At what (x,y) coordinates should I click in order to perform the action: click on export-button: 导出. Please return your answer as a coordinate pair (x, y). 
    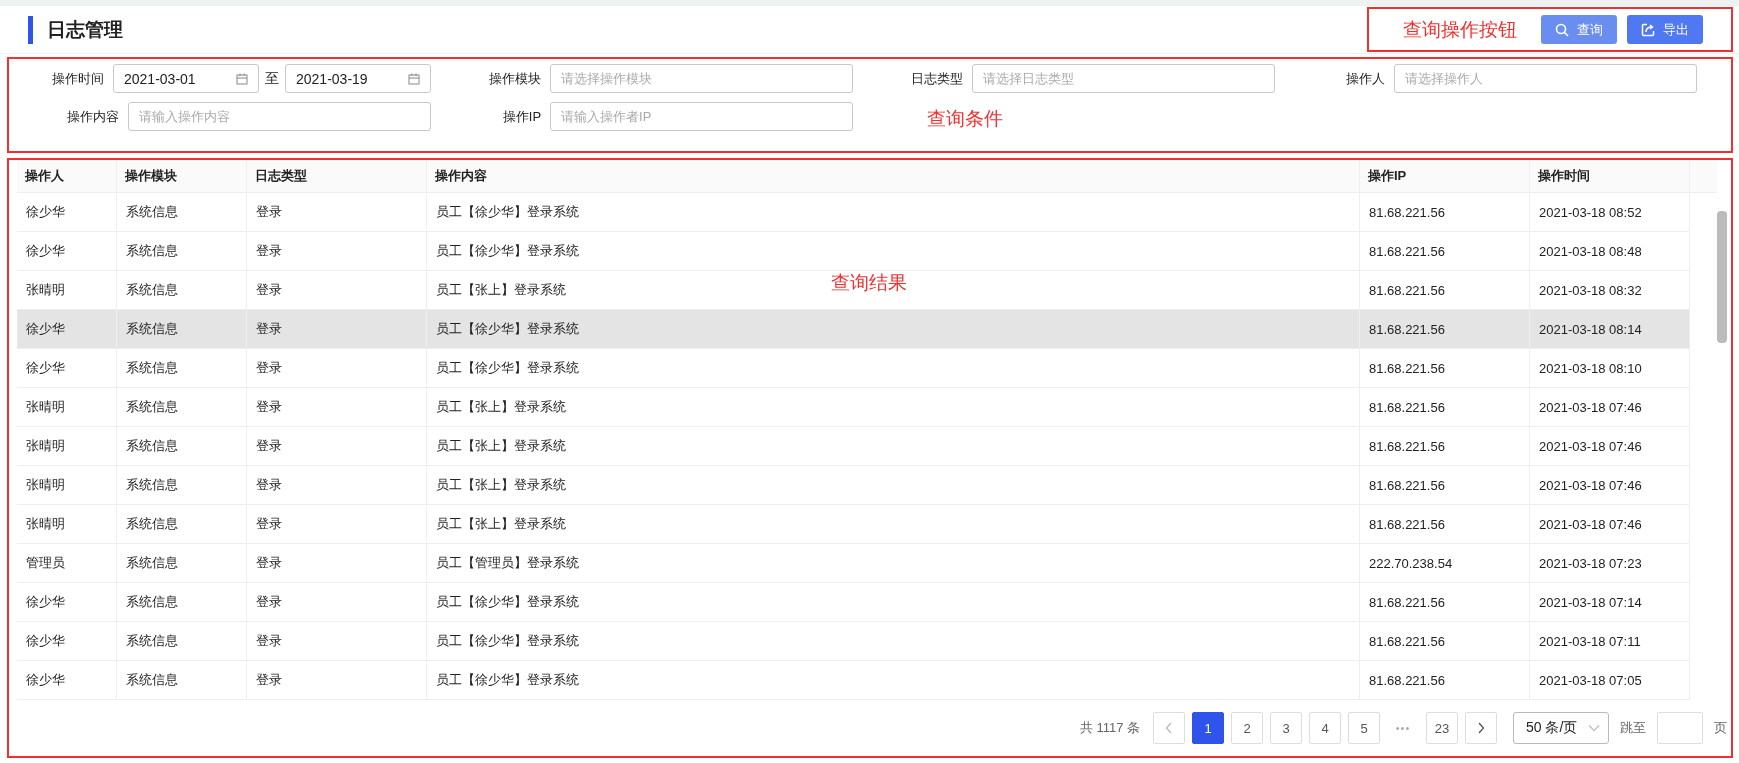
    Looking at the image, I should click on (1665, 29).